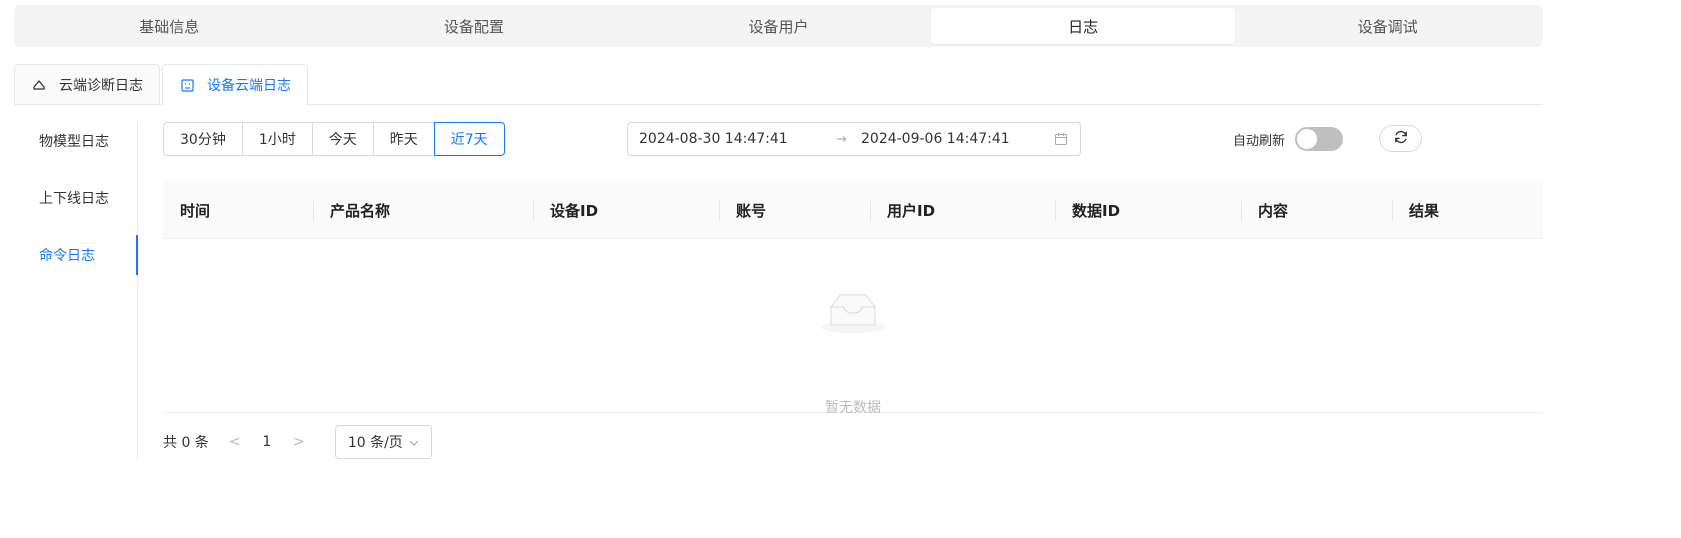 The width and height of the screenshot is (1681, 538). I want to click on auto-refresh-label: 自动刷新, so click(1259, 141).